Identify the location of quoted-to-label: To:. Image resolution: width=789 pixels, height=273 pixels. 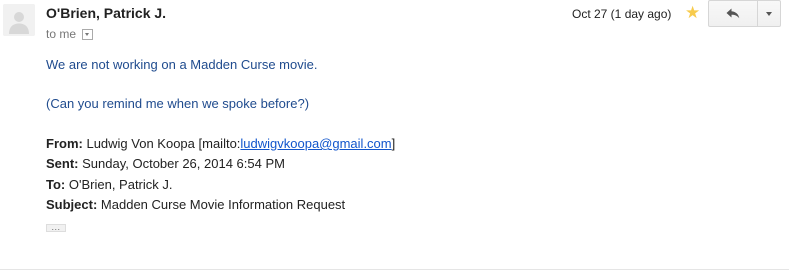
(56, 184).